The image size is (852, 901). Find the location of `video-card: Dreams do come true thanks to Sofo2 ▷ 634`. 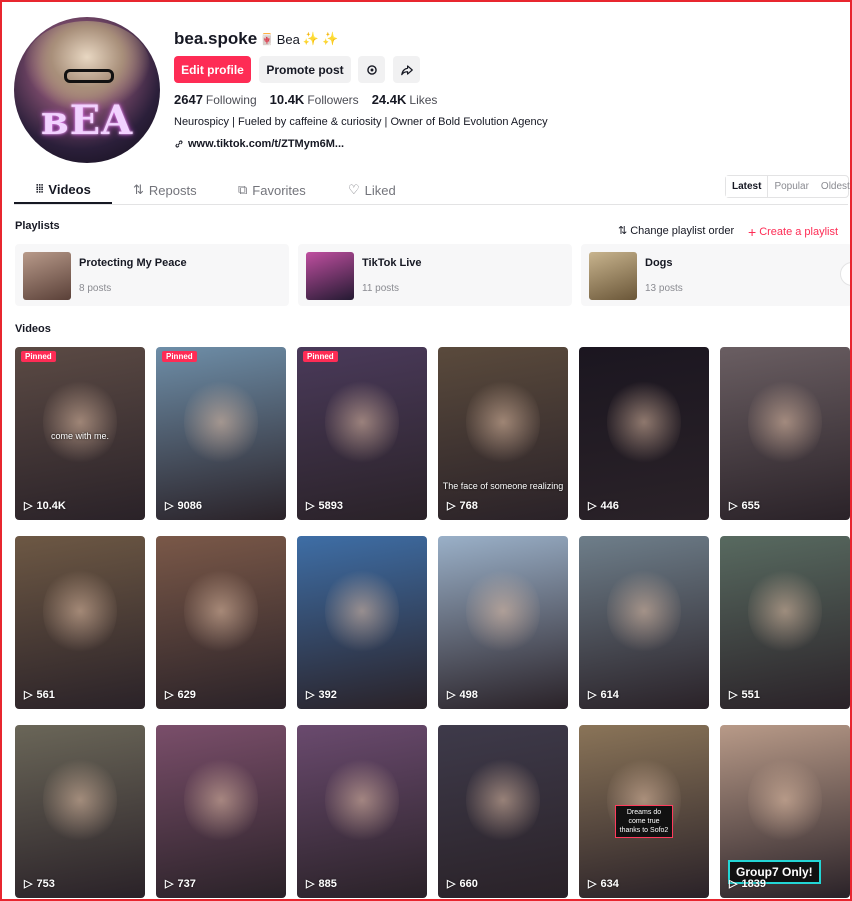

video-card: Dreams do come true thanks to Sofo2 ▷ 634 is located at coordinates (644, 811).